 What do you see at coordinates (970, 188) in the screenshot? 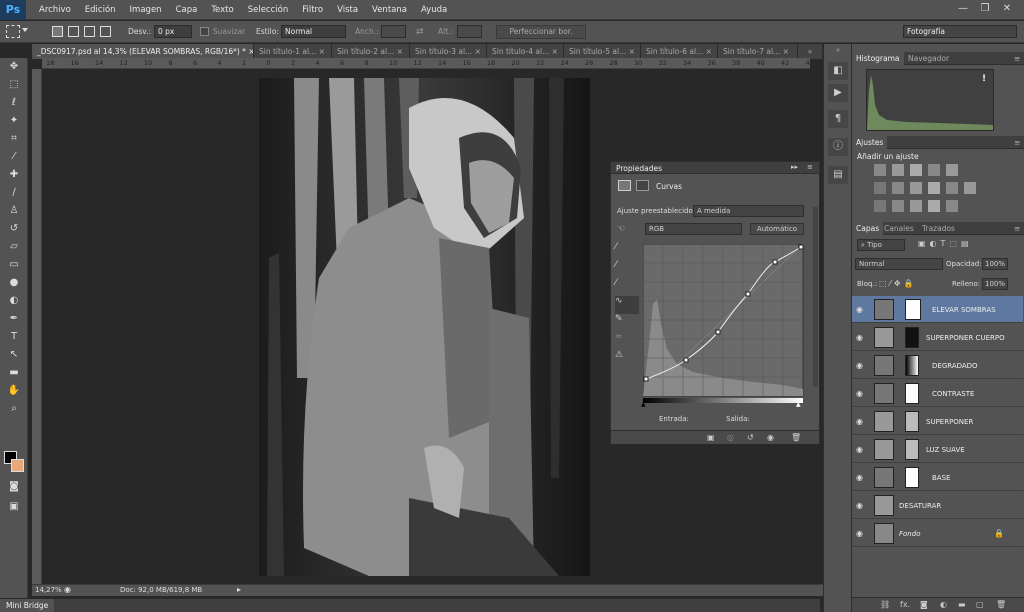
I see `color-lookup-adjust-icon` at bounding box center [970, 188].